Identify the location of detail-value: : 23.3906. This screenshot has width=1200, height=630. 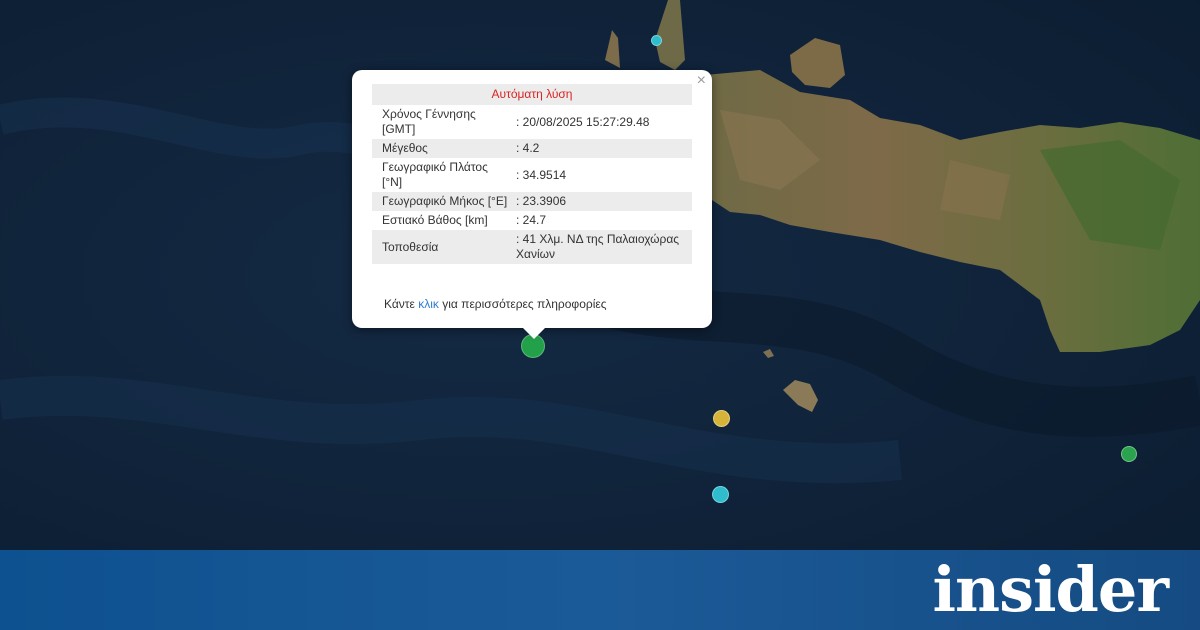
(602, 201).